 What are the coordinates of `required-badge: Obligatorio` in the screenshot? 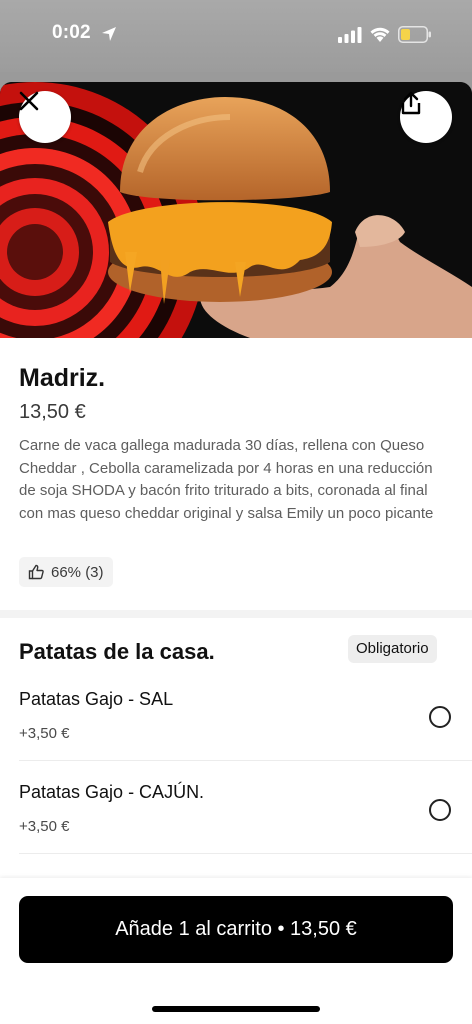 It's located at (392, 649).